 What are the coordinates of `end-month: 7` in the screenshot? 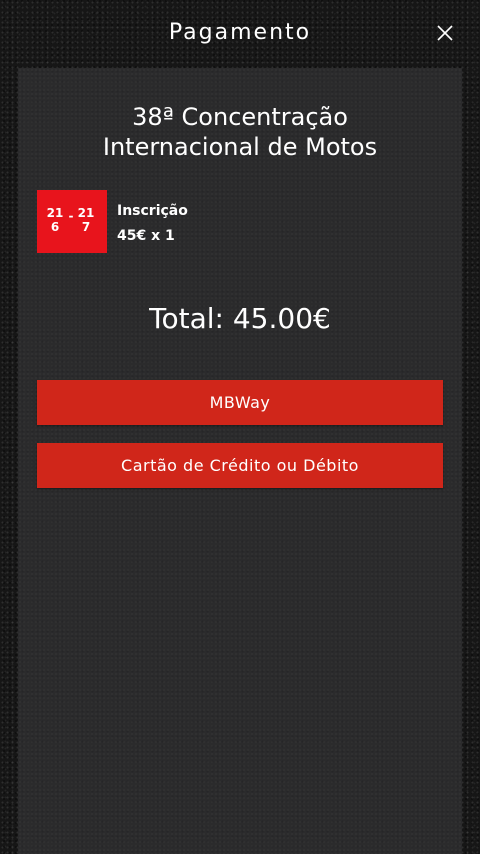 It's located at (86, 227).